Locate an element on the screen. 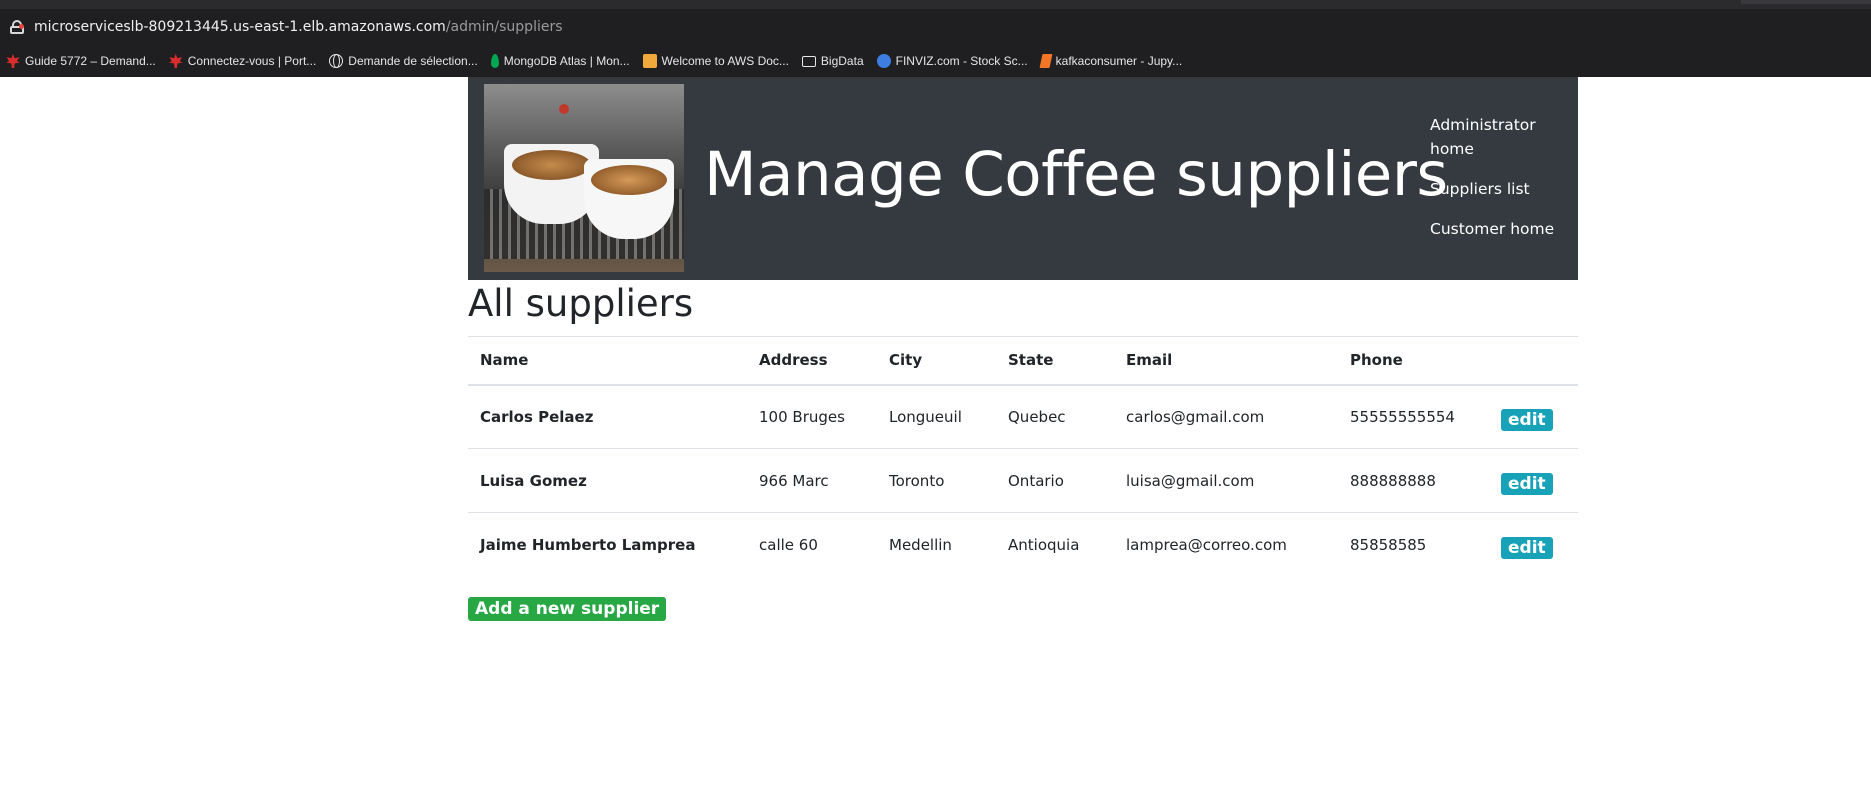  table-header-row: Name Address City State Email Phone is located at coordinates (1023, 361).